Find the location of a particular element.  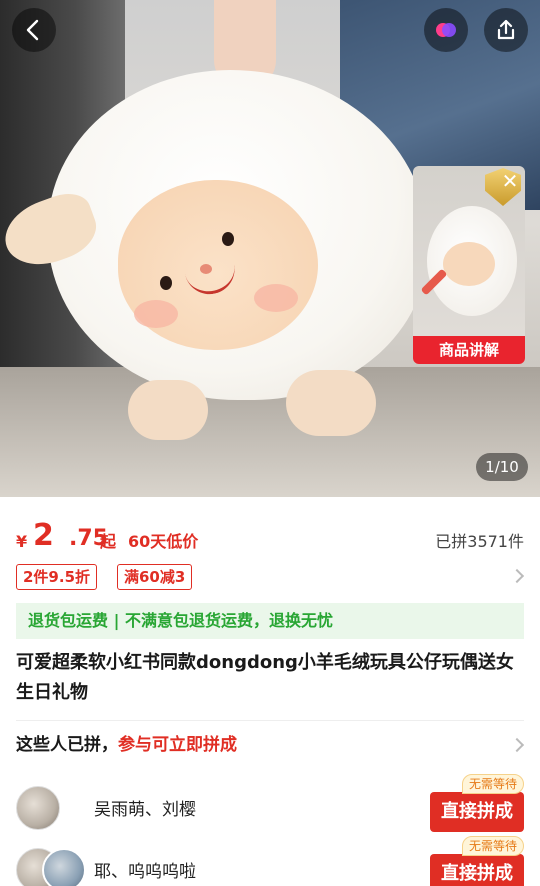

divider is located at coordinates (270, 720).